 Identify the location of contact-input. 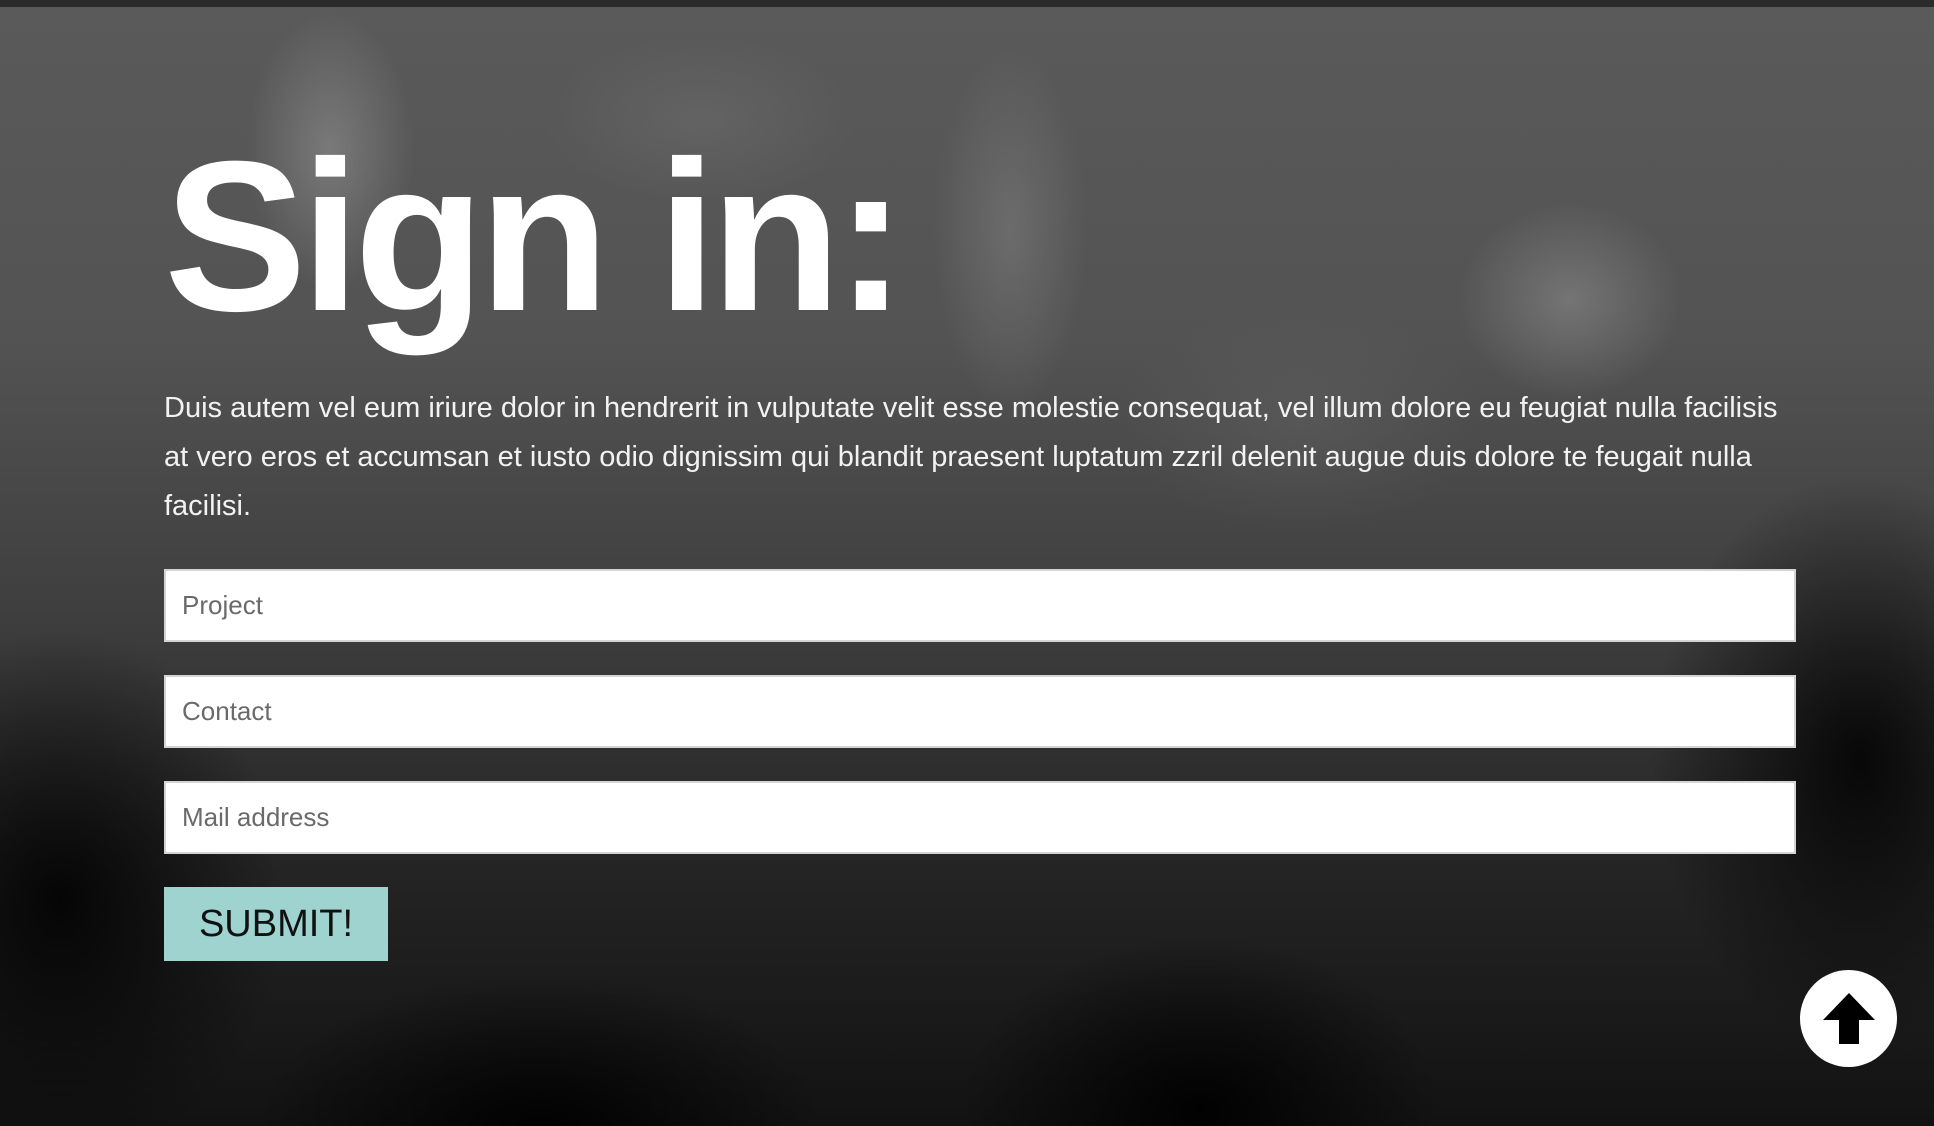
(980, 711).